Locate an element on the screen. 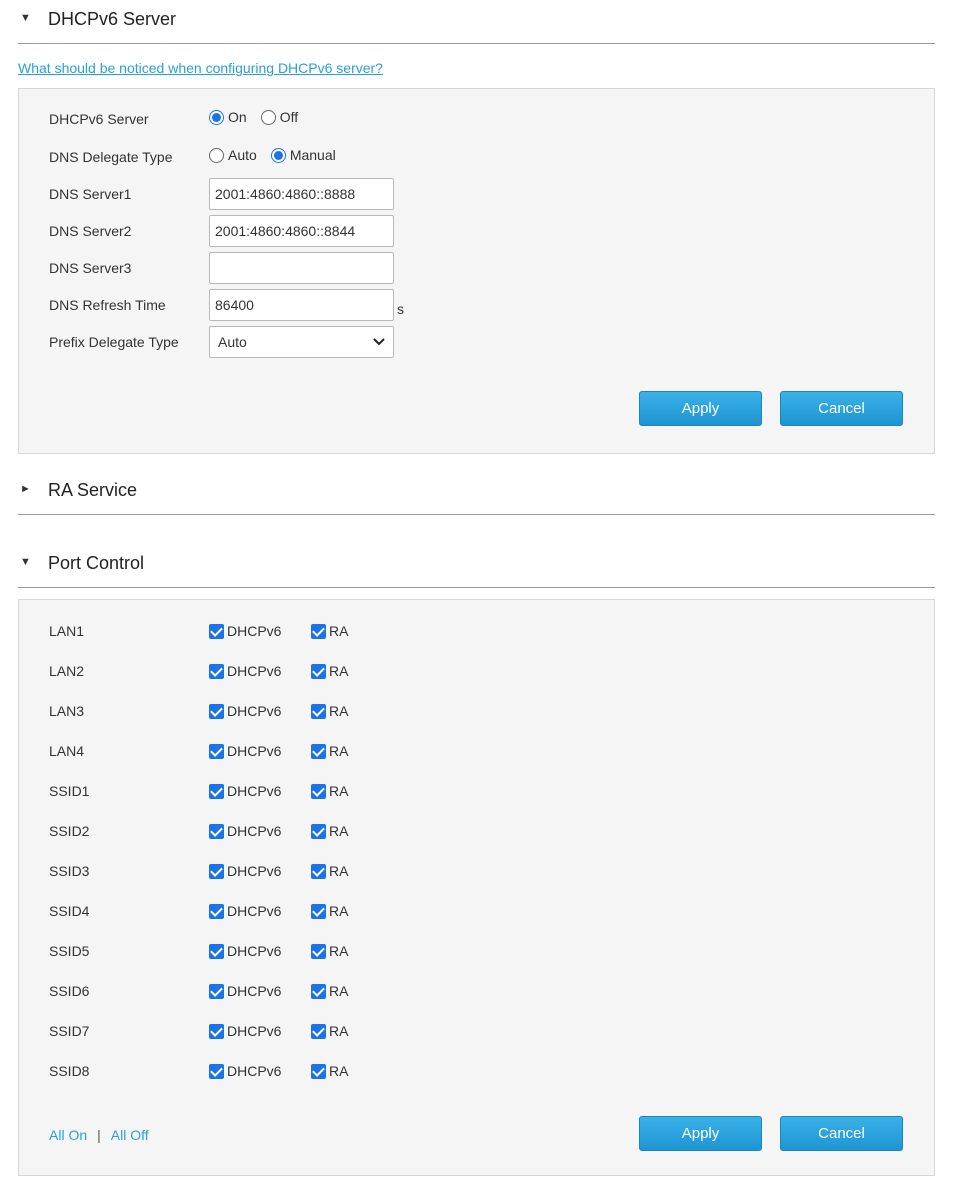 Image resolution: width=958 pixels, height=1200 pixels. all-off-link: All Off is located at coordinates (130, 1135).